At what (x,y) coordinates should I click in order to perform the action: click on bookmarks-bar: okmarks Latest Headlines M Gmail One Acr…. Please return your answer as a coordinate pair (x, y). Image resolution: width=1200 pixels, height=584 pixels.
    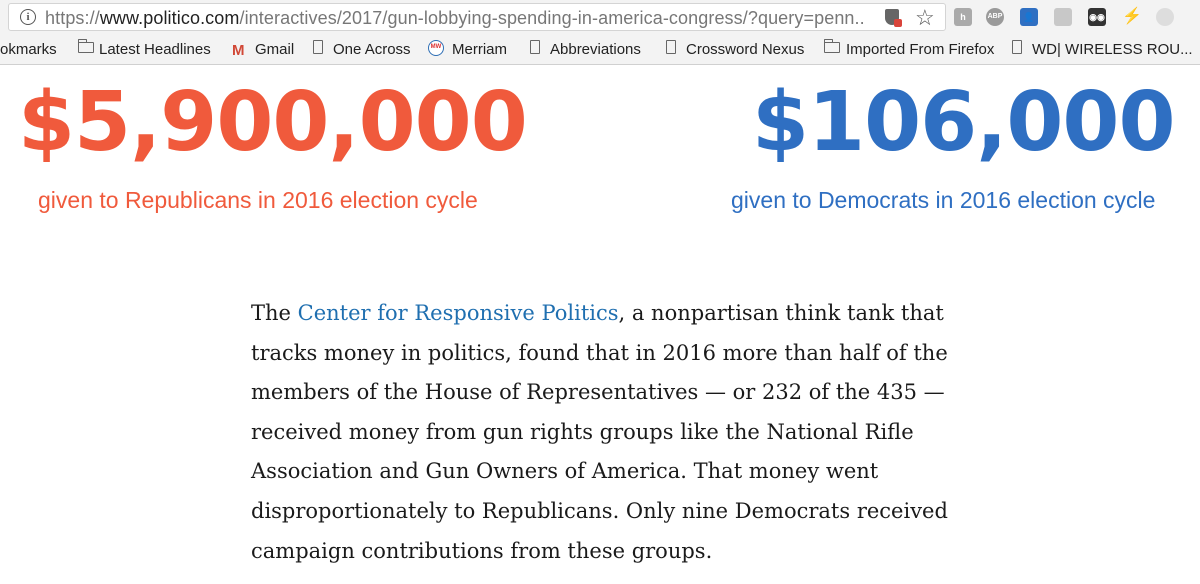
    Looking at the image, I should click on (600, 49).